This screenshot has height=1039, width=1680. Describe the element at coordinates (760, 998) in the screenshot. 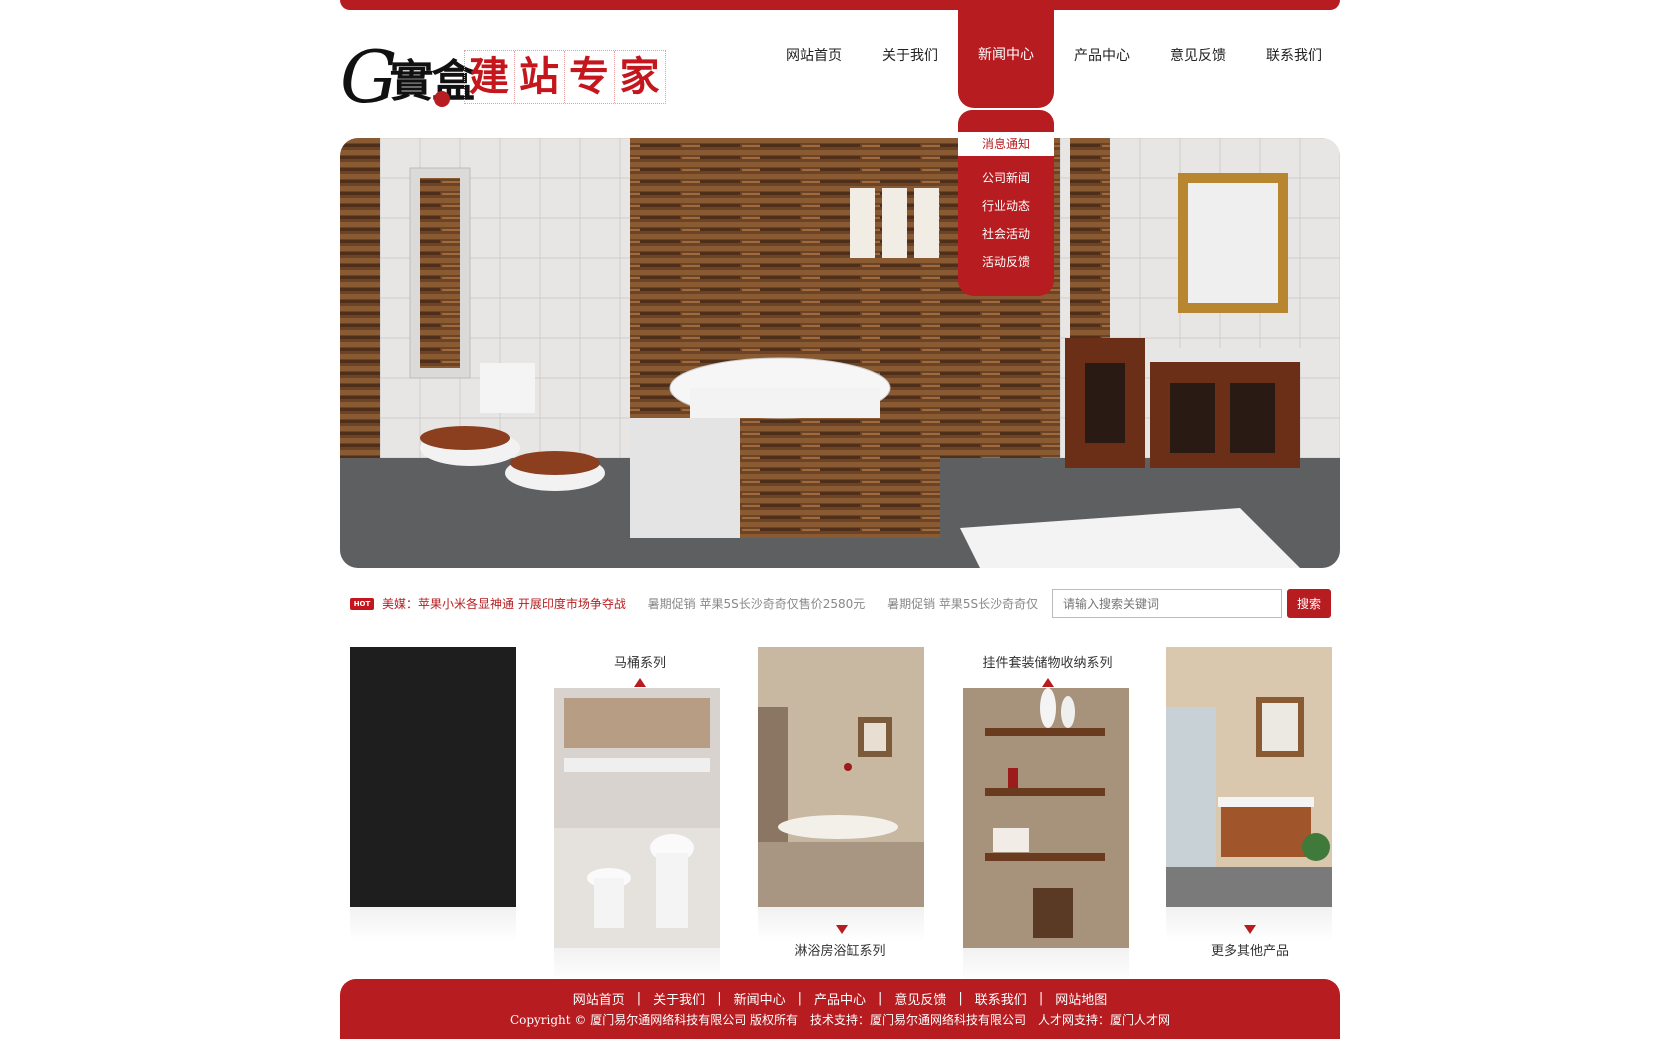

I see `footer-link-news: 新闻中心` at that location.